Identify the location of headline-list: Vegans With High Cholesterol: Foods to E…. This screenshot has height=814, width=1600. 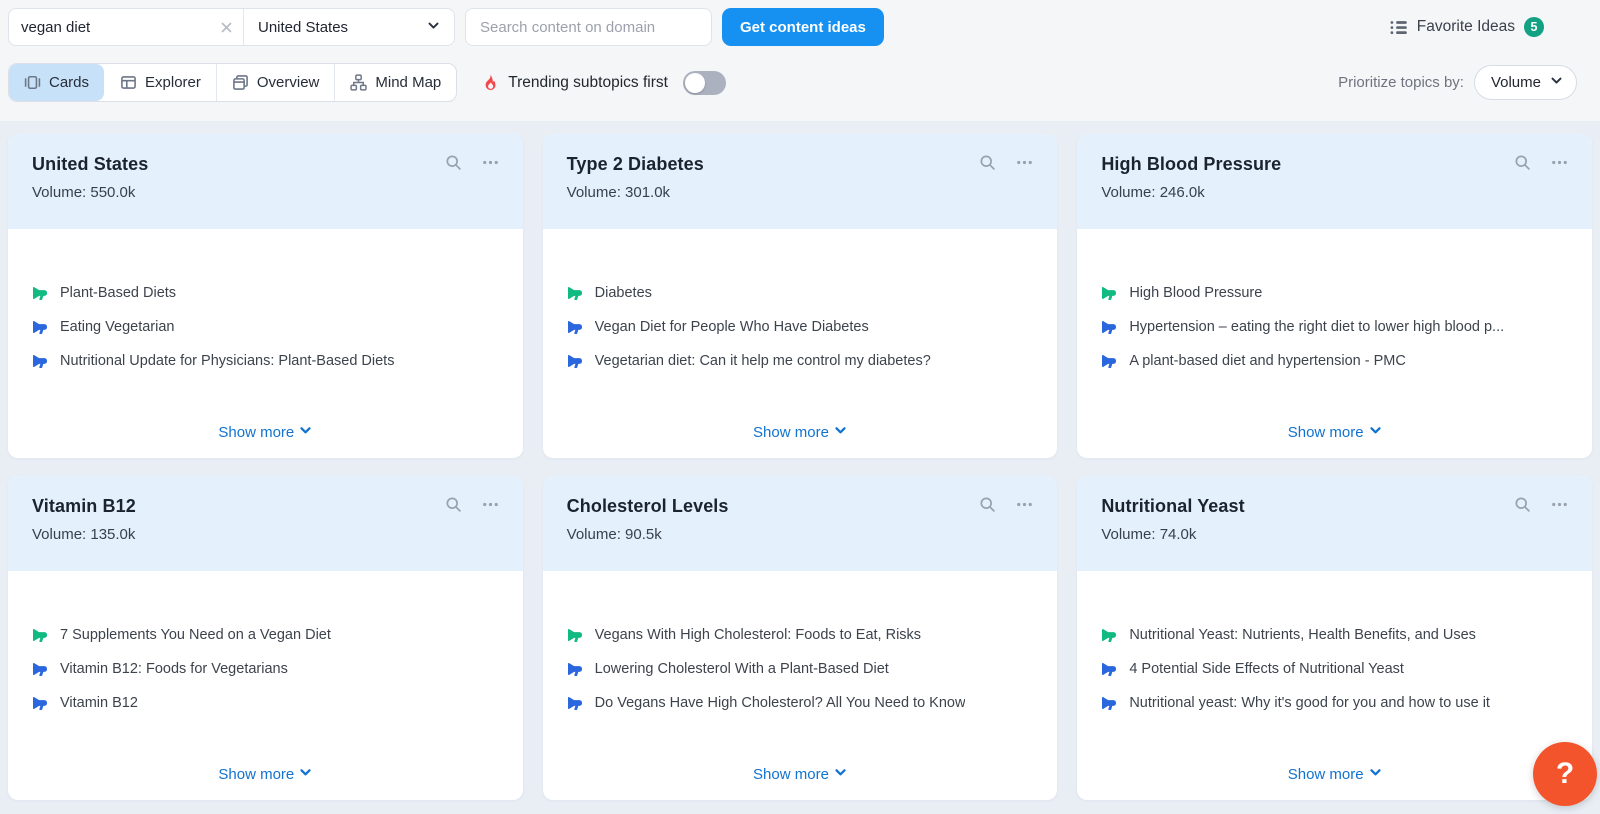
(800, 675).